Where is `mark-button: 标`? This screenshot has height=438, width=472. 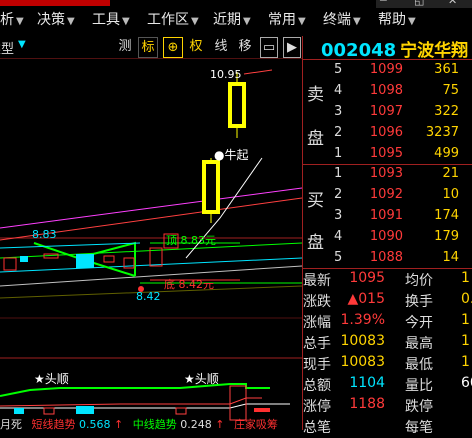
mark-button: 标 is located at coordinates (148, 47).